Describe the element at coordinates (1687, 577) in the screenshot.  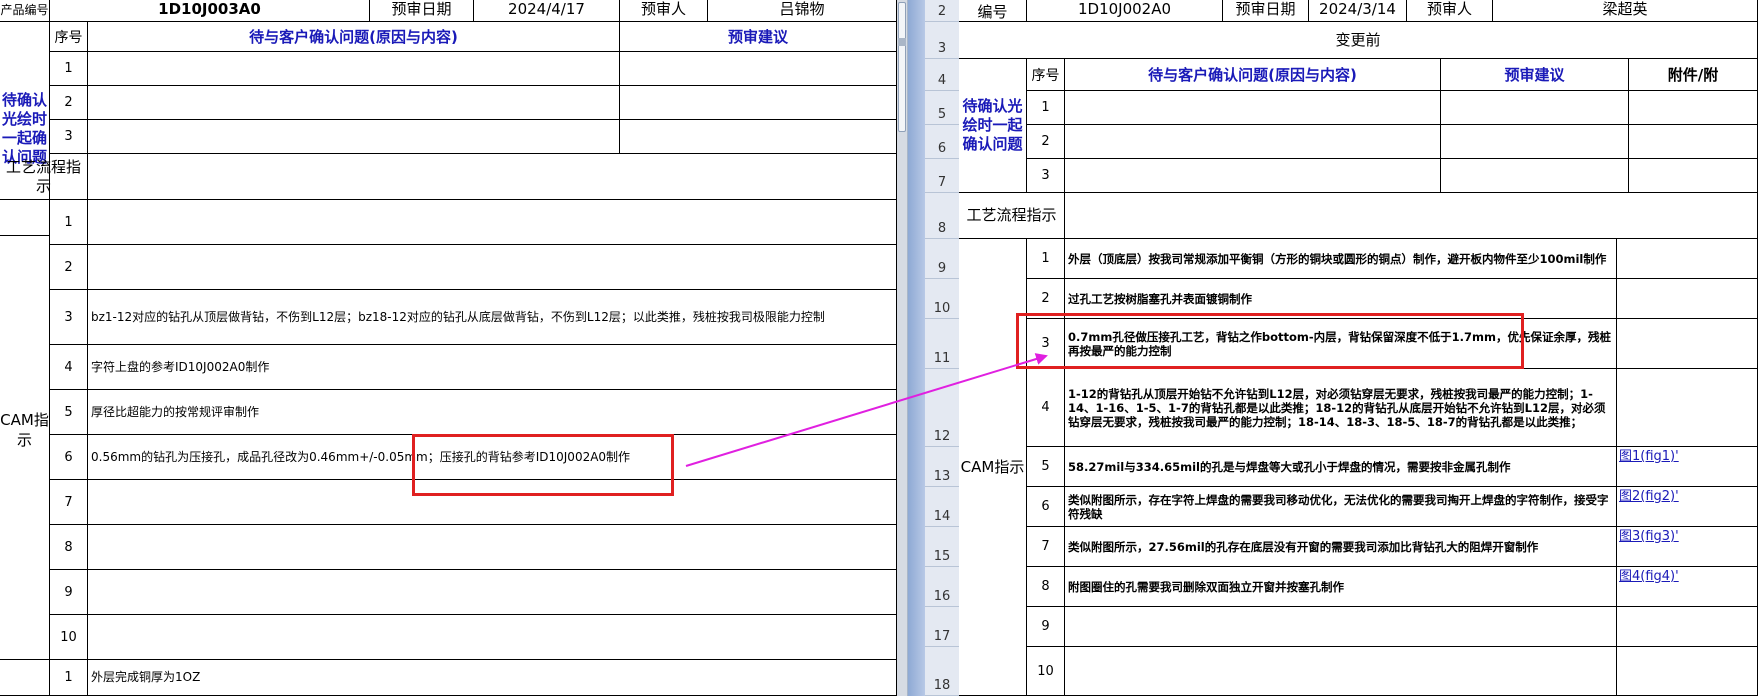
I see `attachment-link: 图4(fig4)'` at that location.